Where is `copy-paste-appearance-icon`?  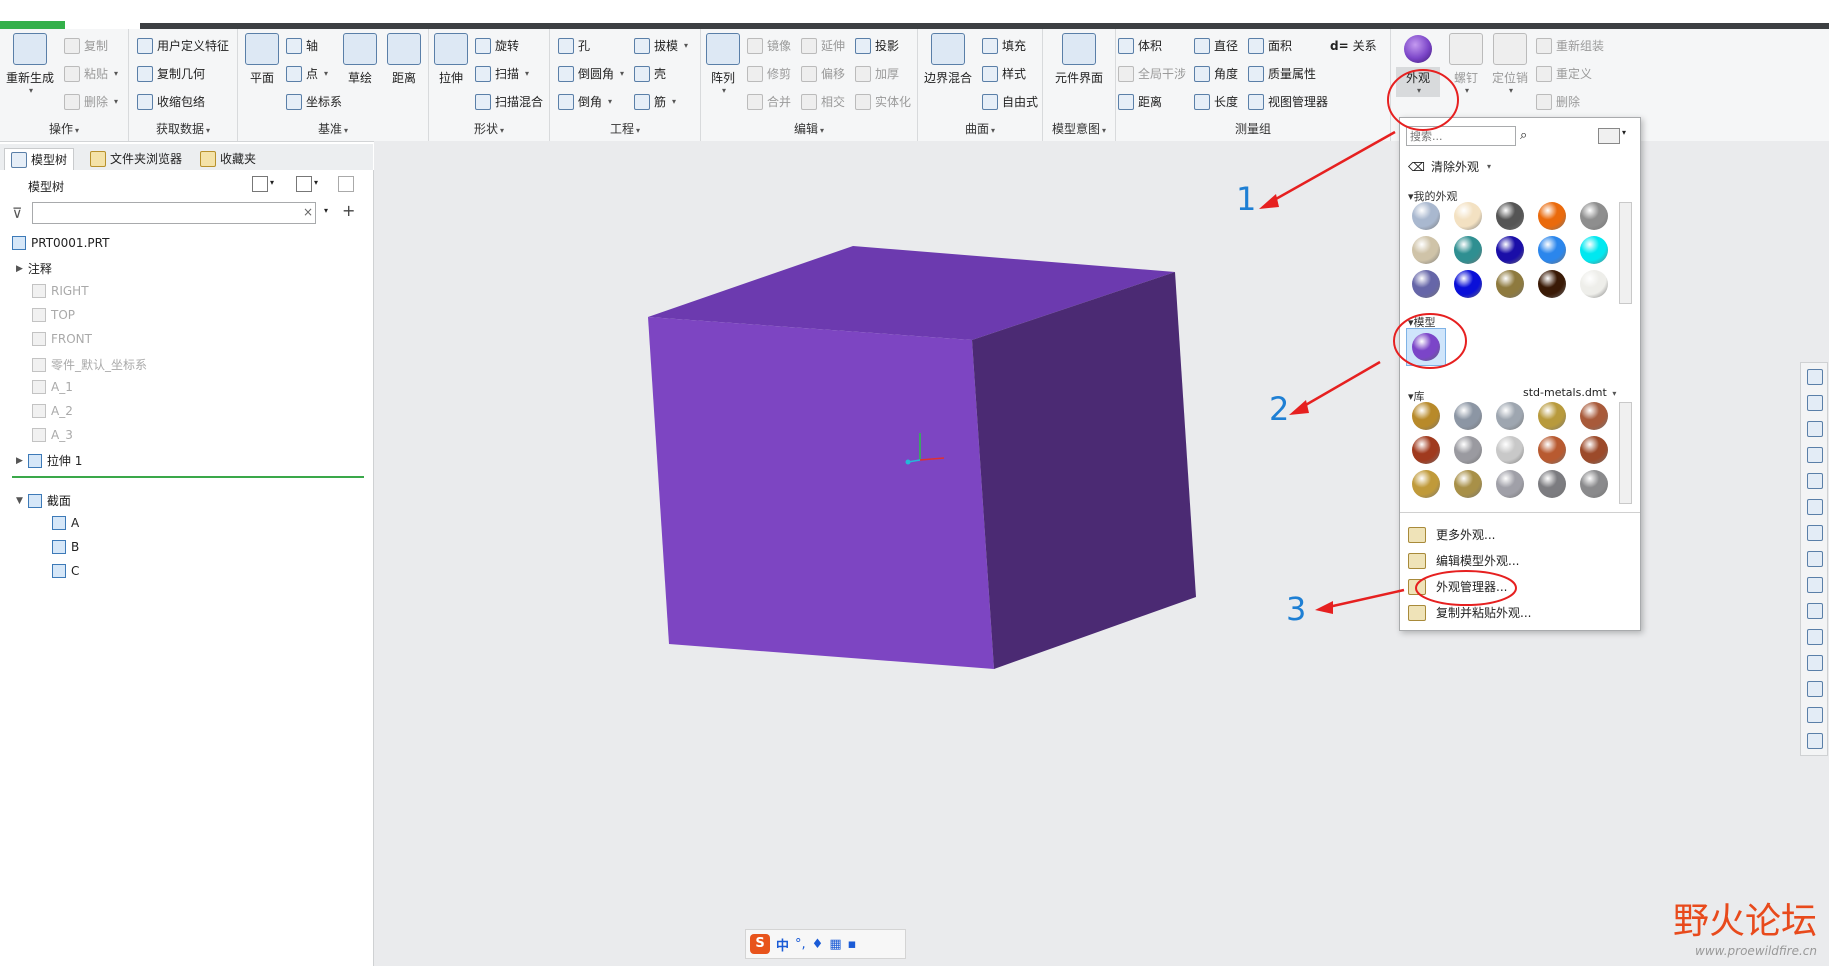 copy-paste-appearance-icon is located at coordinates (1417, 612).